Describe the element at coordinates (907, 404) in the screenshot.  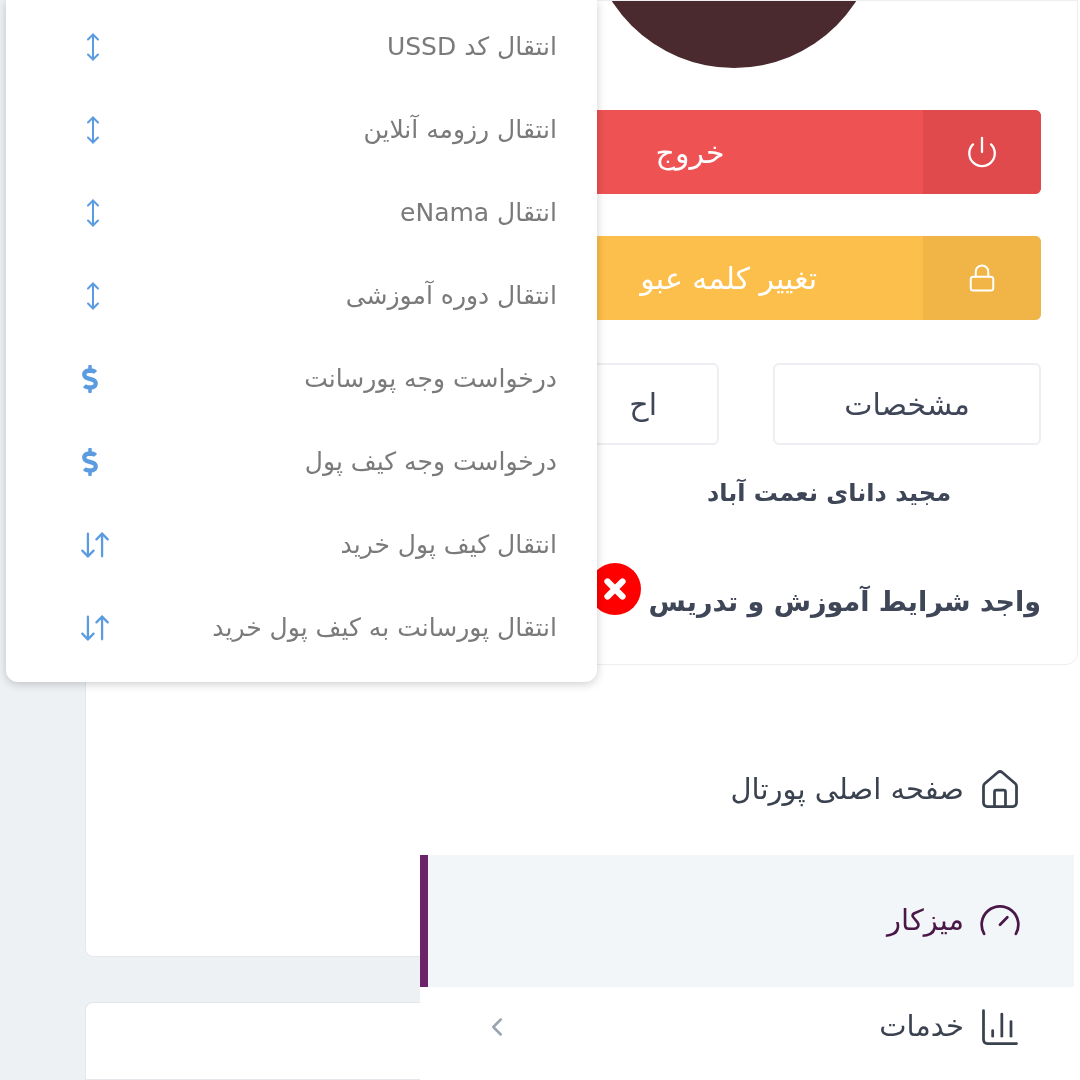
I see `profile-tab: مشخصات` at that location.